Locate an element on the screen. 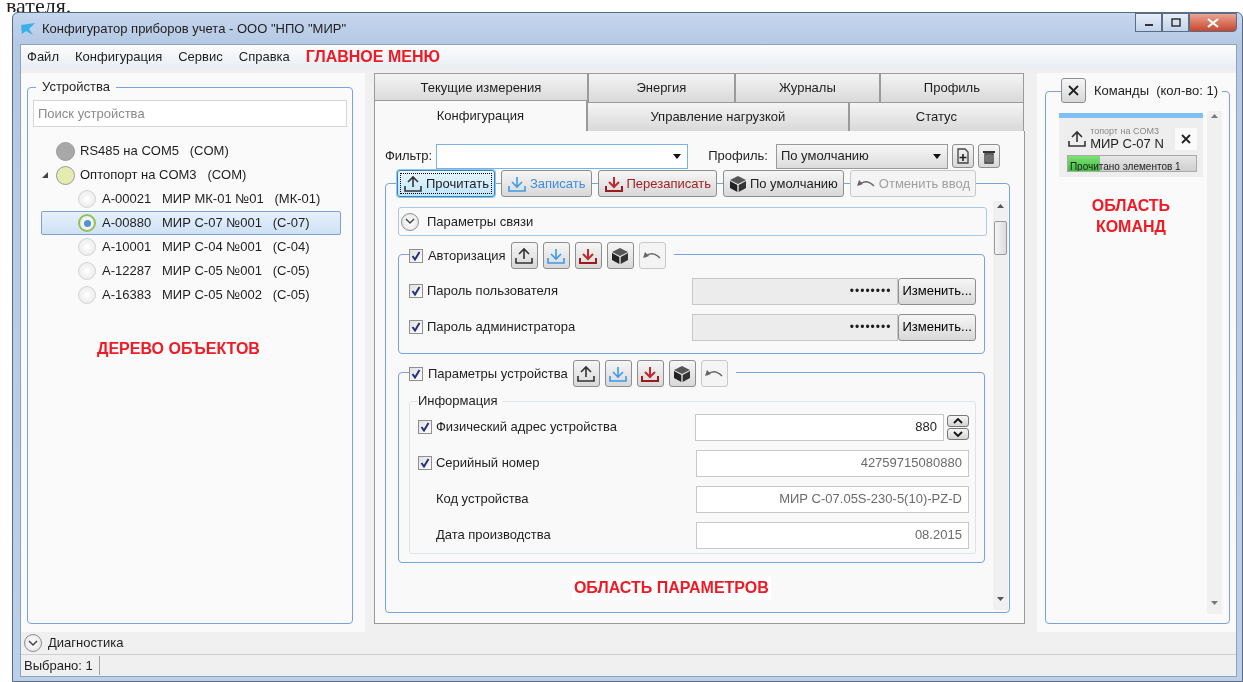  number-field: 880 is located at coordinates (819, 427).